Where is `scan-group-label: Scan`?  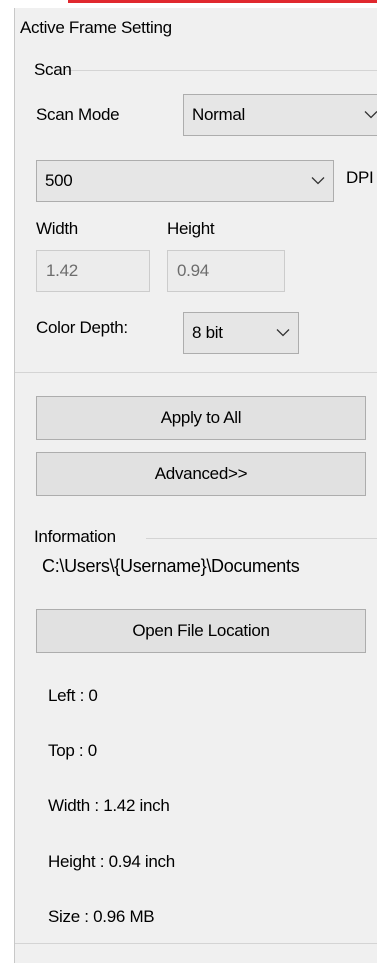
scan-group-label: Scan is located at coordinates (53, 69).